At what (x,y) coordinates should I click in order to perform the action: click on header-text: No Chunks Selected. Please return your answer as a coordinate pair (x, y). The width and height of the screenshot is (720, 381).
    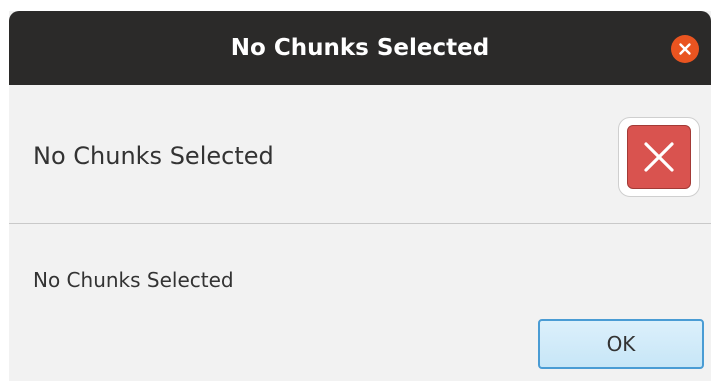
    Looking at the image, I should click on (153, 156).